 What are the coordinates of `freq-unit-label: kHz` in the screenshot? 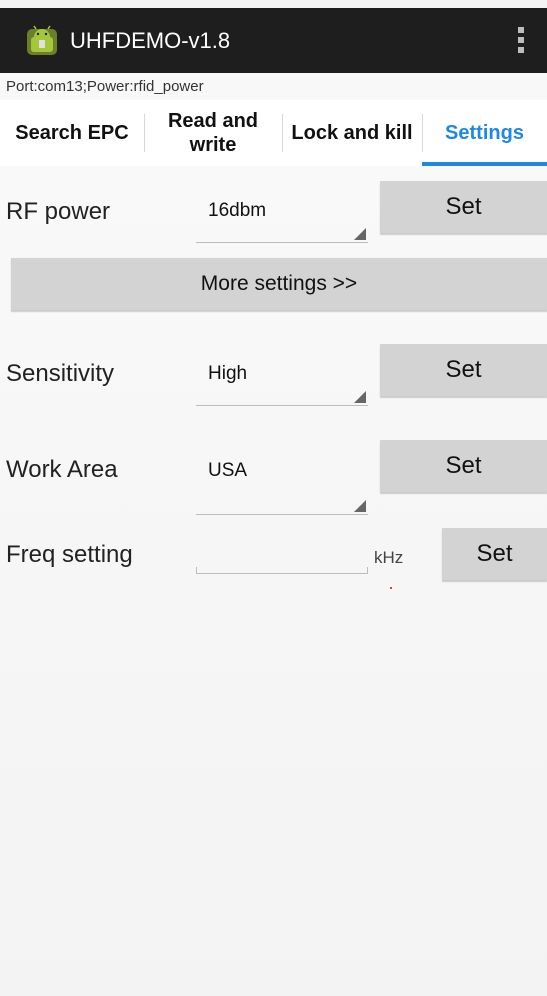 It's located at (389, 557).